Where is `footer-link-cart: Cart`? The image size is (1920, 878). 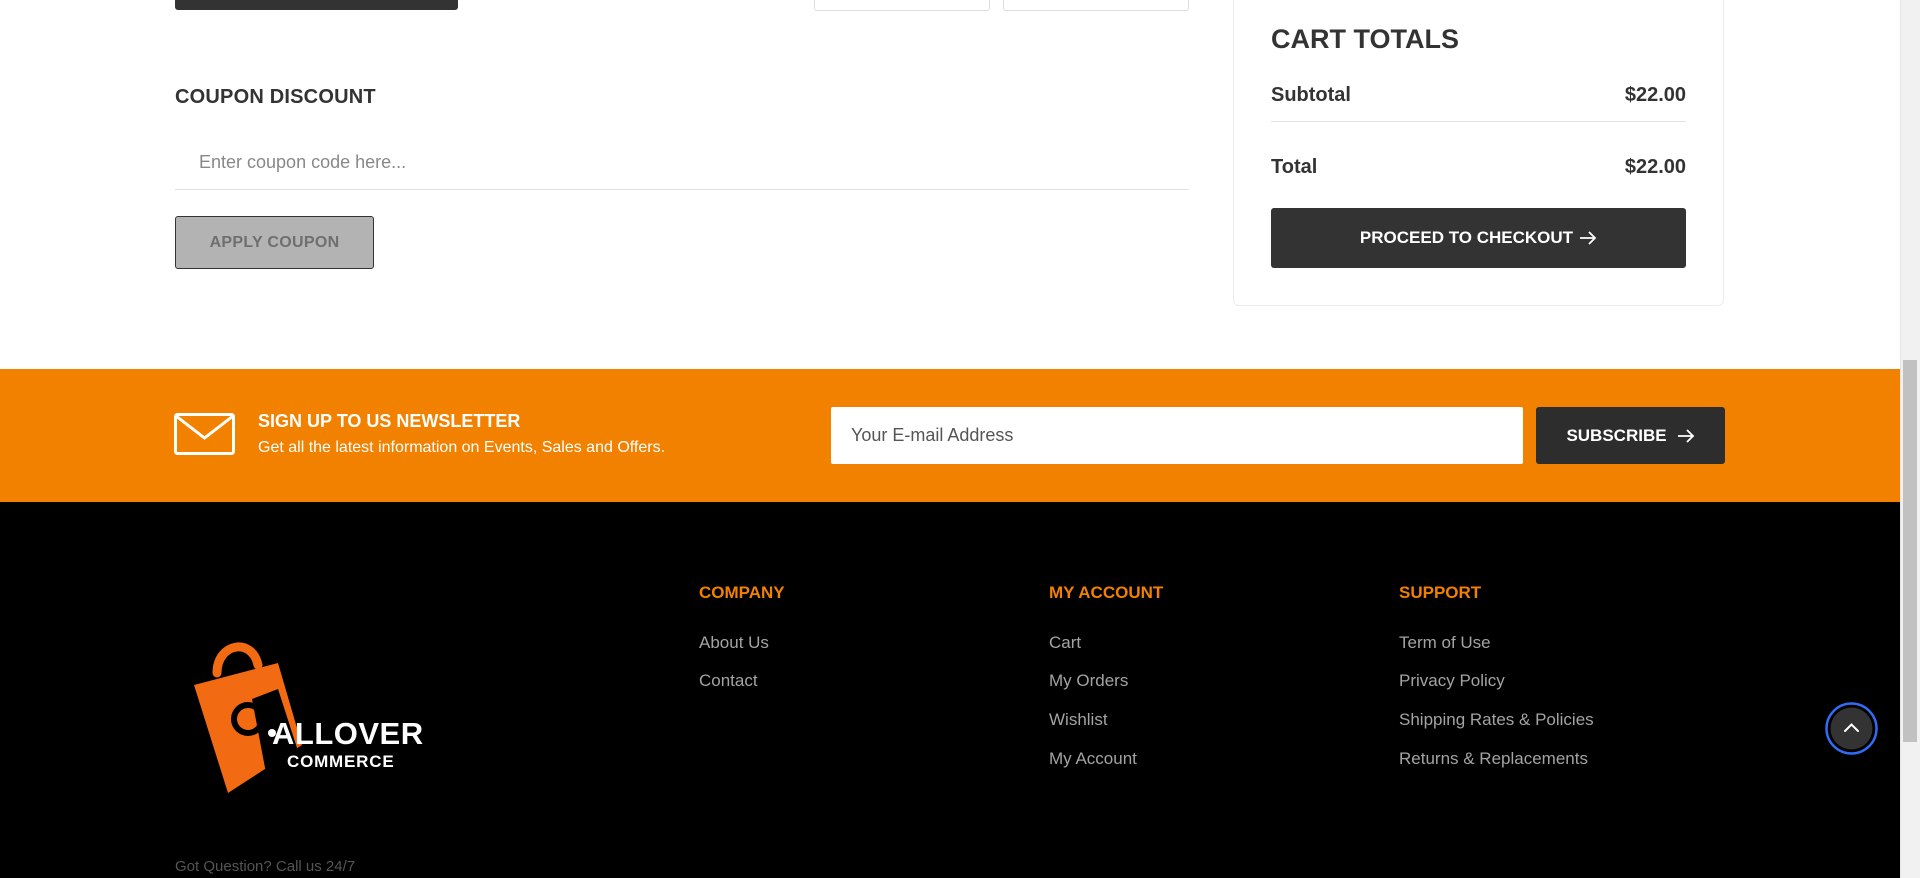 footer-link-cart: Cart is located at coordinates (1065, 643).